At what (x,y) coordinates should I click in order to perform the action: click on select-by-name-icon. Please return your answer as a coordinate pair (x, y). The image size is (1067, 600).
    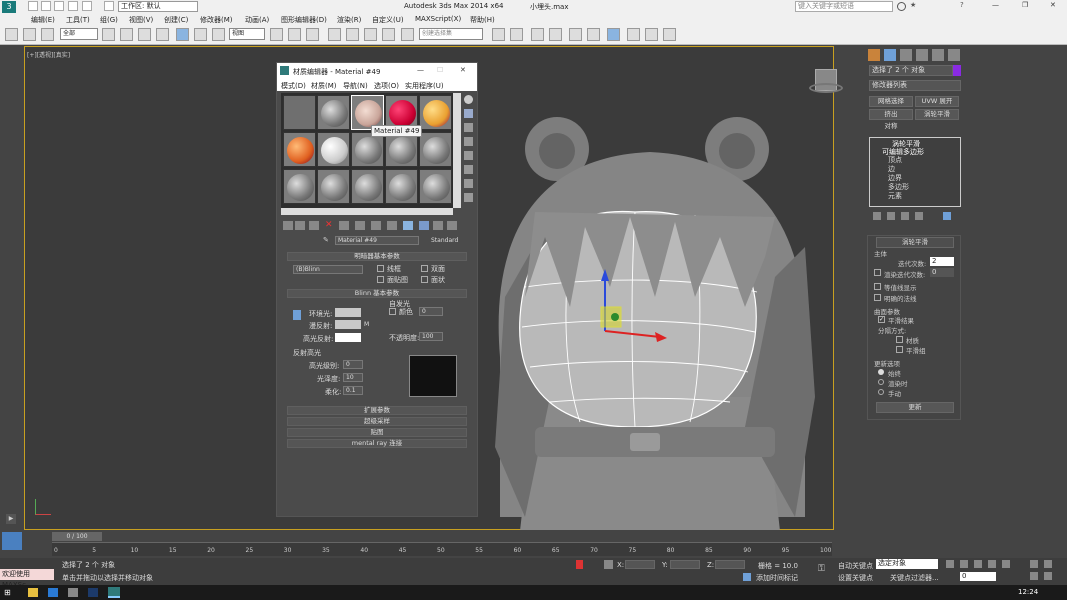
    Looking at the image, I should click on (126, 34).